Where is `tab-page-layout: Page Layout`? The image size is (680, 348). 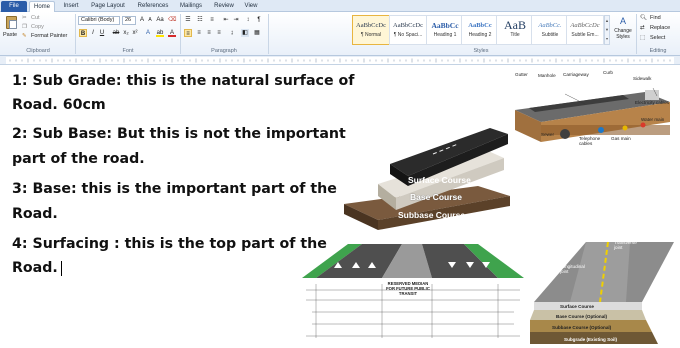
tab-page-layout: Page Layout is located at coordinates (108, 6).